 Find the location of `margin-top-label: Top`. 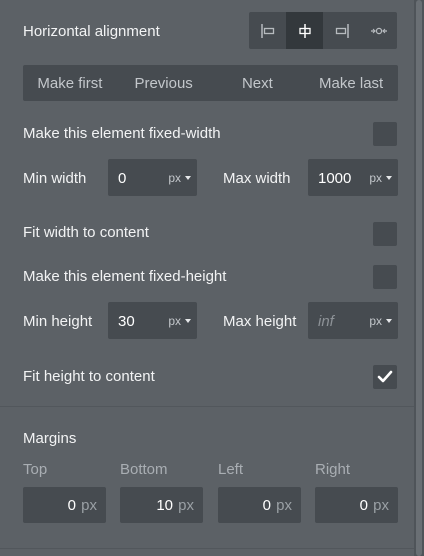

margin-top-label: Top is located at coordinates (35, 469).